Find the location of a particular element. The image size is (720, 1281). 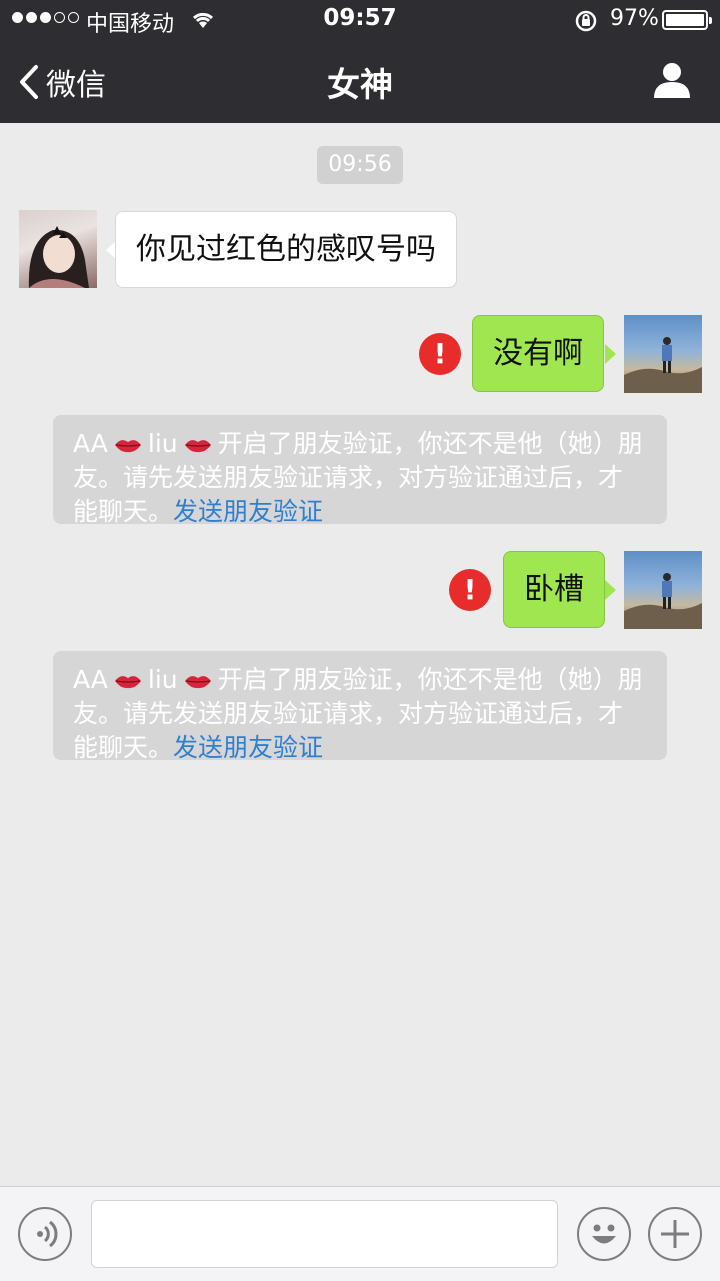

voice-button is located at coordinates (45, 1234).